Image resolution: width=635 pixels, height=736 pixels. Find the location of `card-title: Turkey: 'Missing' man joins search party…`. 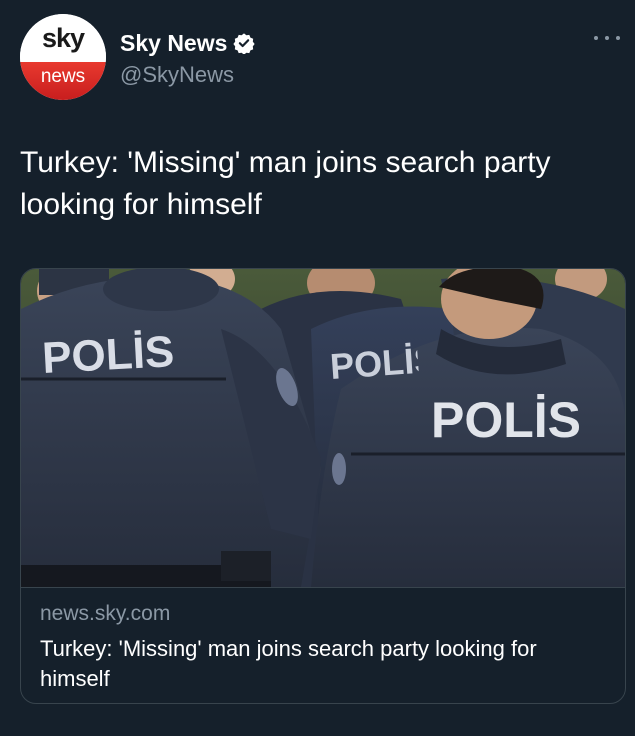

card-title: Turkey: 'Missing' man joins search party… is located at coordinates (288, 663).